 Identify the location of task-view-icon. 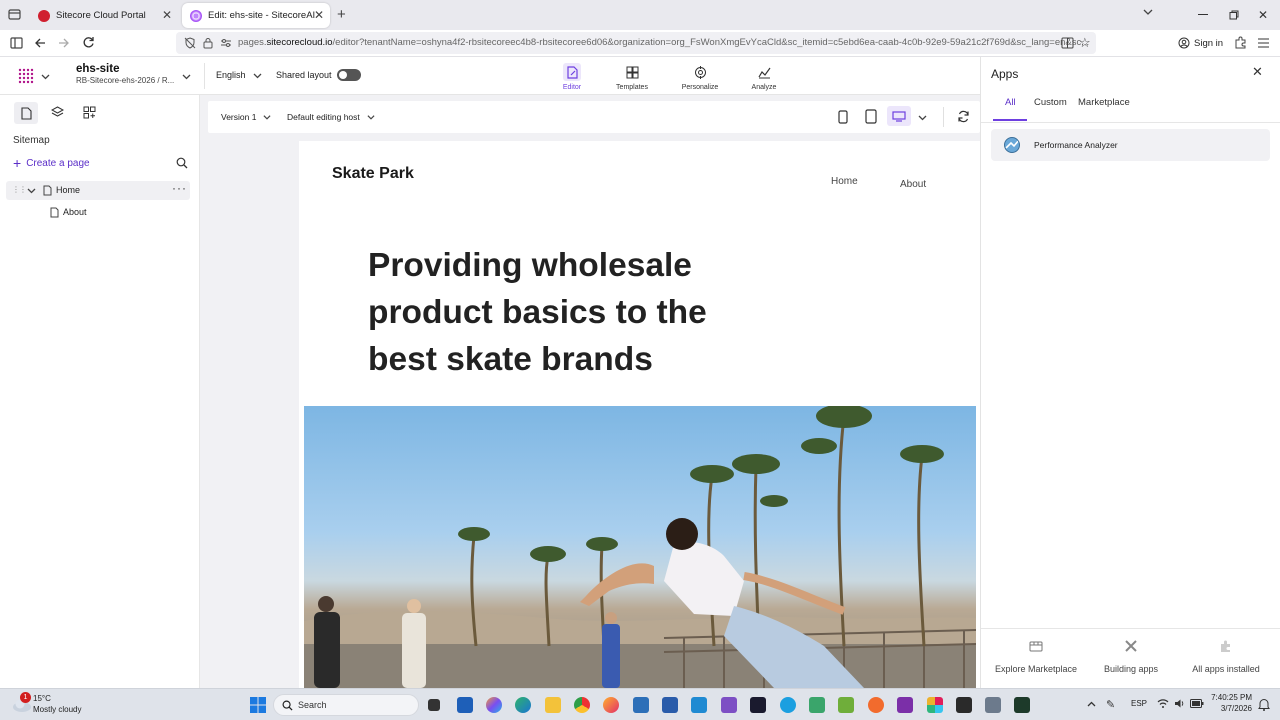
(434, 705).